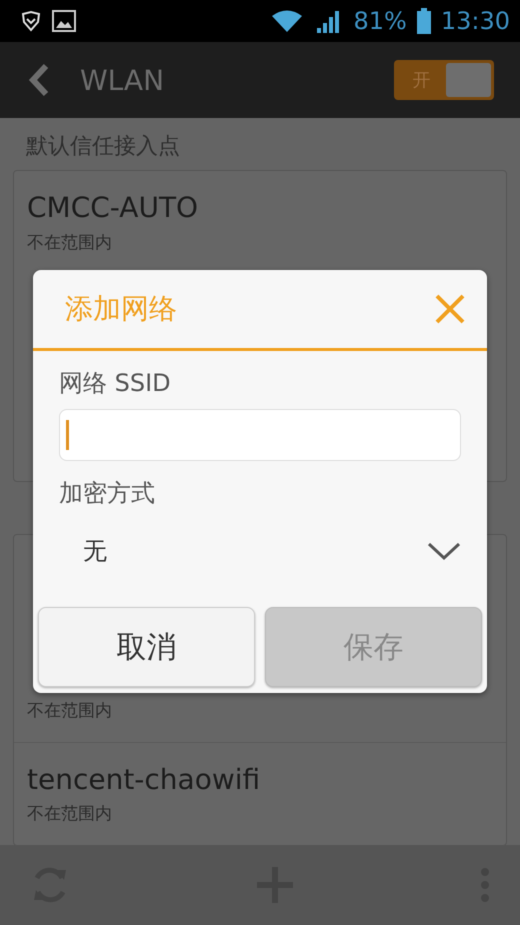  I want to click on ssid-label: 网络 SSID, so click(115, 383).